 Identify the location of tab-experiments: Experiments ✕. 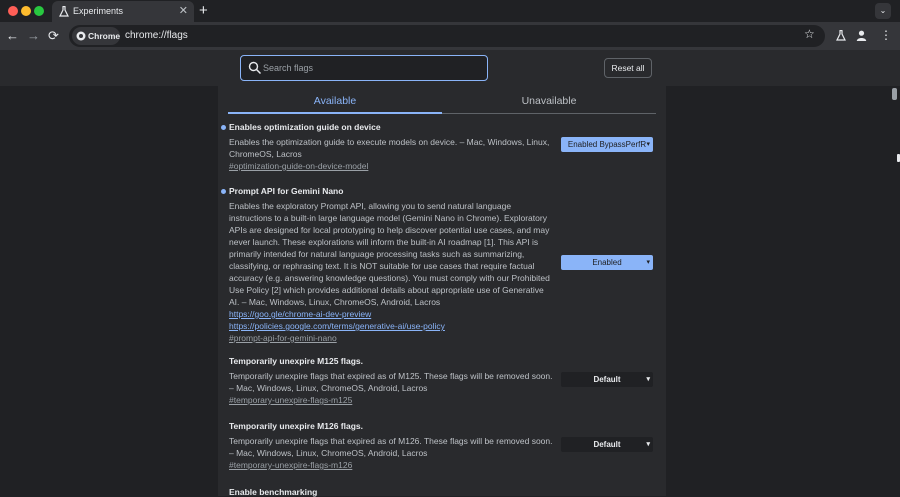
(123, 11).